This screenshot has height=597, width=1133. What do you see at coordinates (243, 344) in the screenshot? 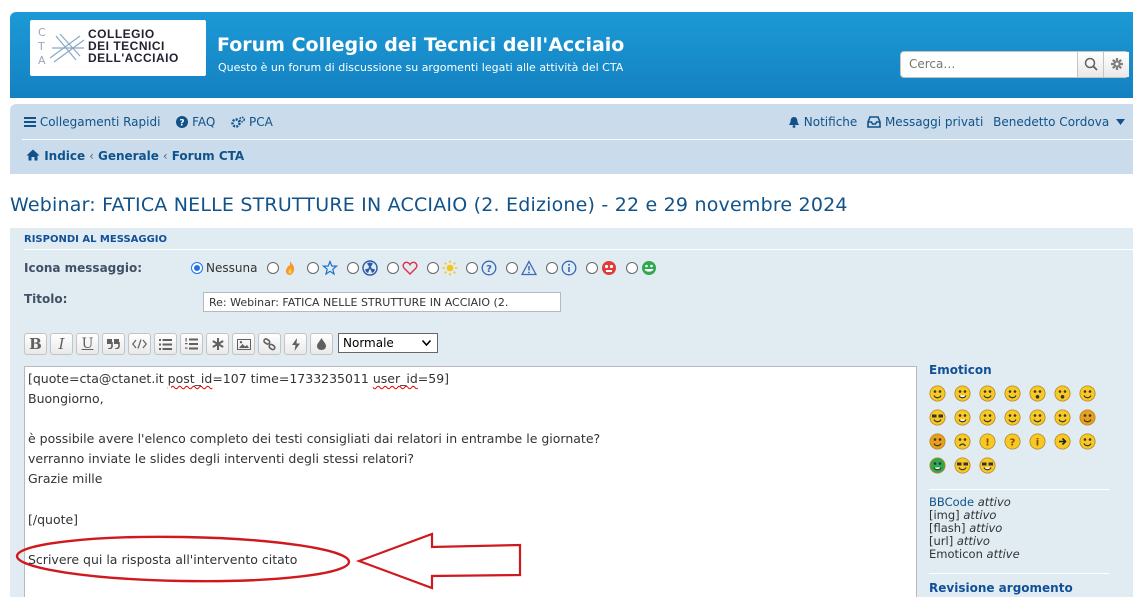
I see `image-button` at bounding box center [243, 344].